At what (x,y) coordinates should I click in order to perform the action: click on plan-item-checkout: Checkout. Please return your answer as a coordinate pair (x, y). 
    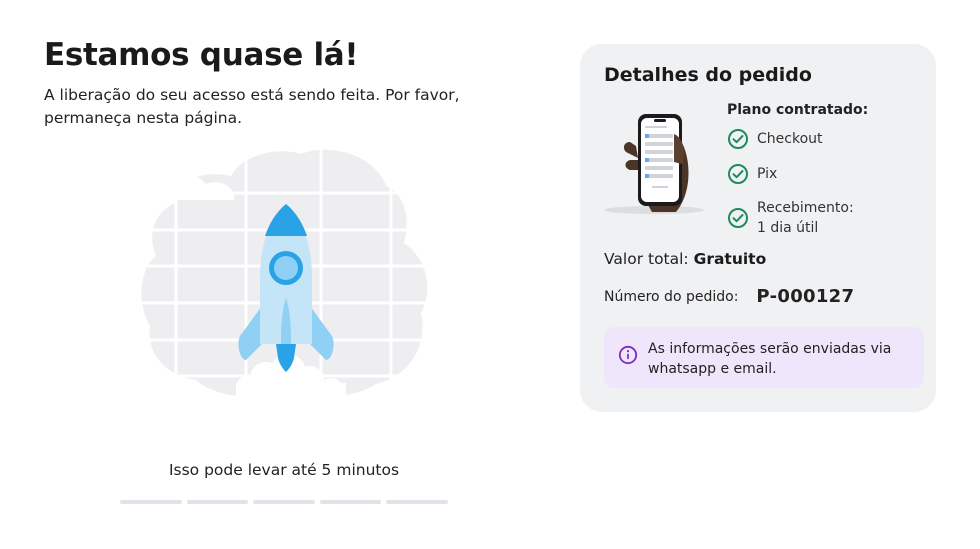
    Looking at the image, I should click on (827, 139).